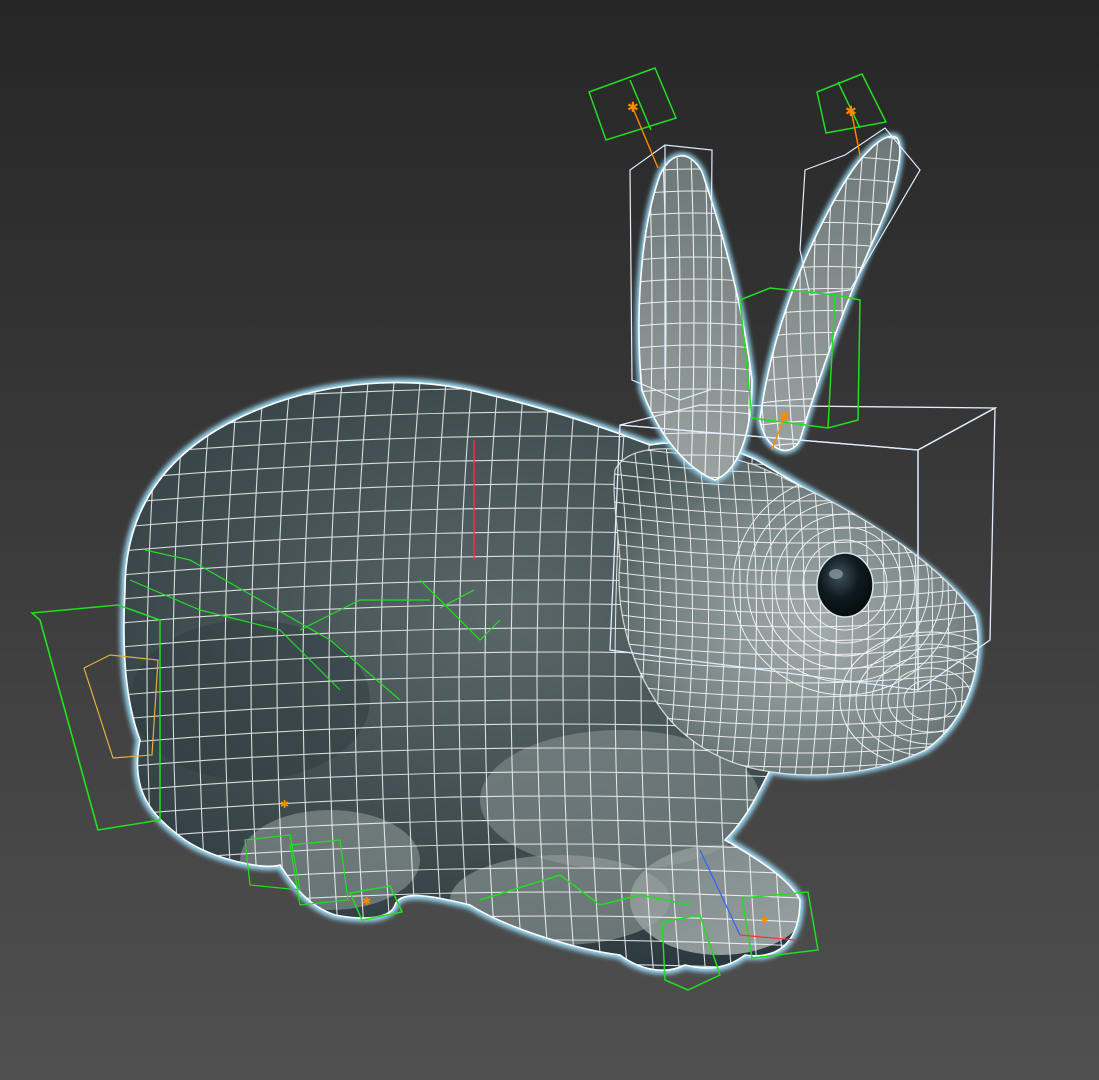 The image size is (1099, 1080). Describe the element at coordinates (845, 585) in the screenshot. I see `rabbit-eye` at that location.